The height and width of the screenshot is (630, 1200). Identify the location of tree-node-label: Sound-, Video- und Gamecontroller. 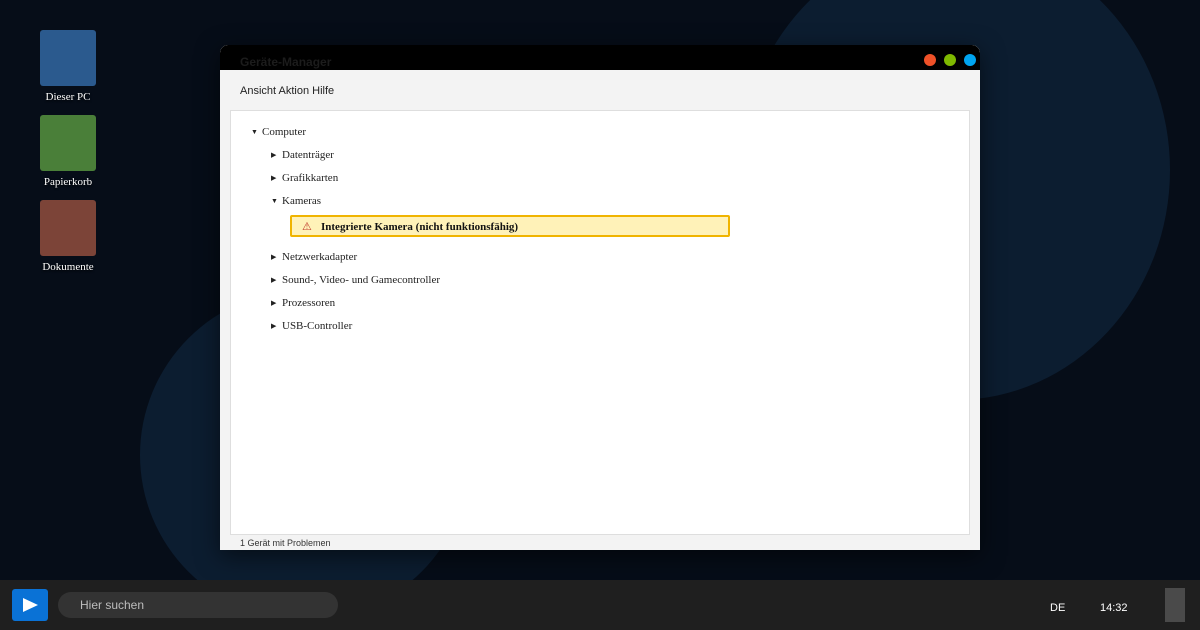
(361, 280).